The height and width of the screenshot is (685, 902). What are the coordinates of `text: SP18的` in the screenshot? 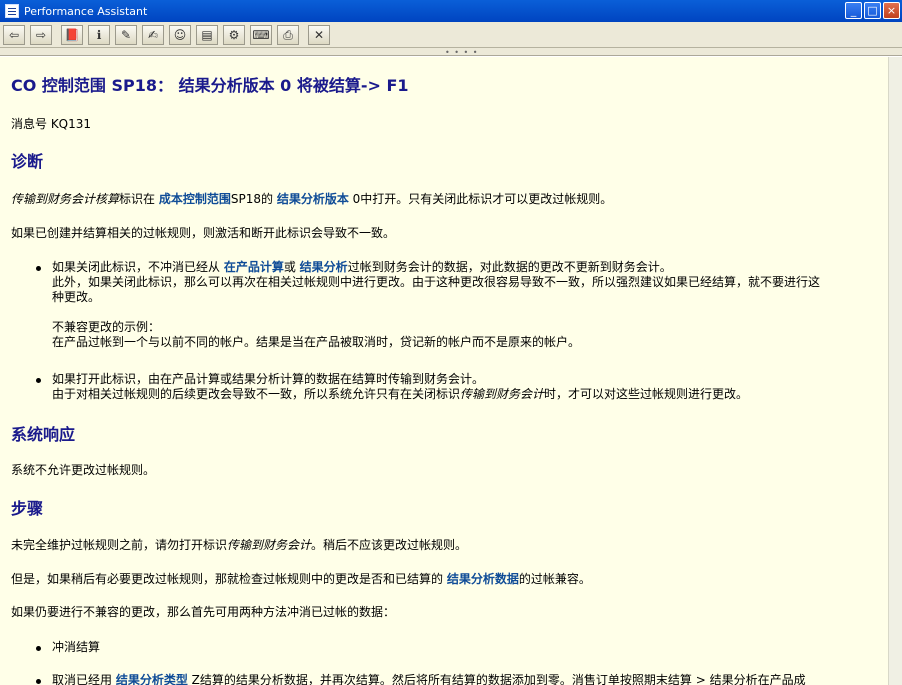 It's located at (253, 199).